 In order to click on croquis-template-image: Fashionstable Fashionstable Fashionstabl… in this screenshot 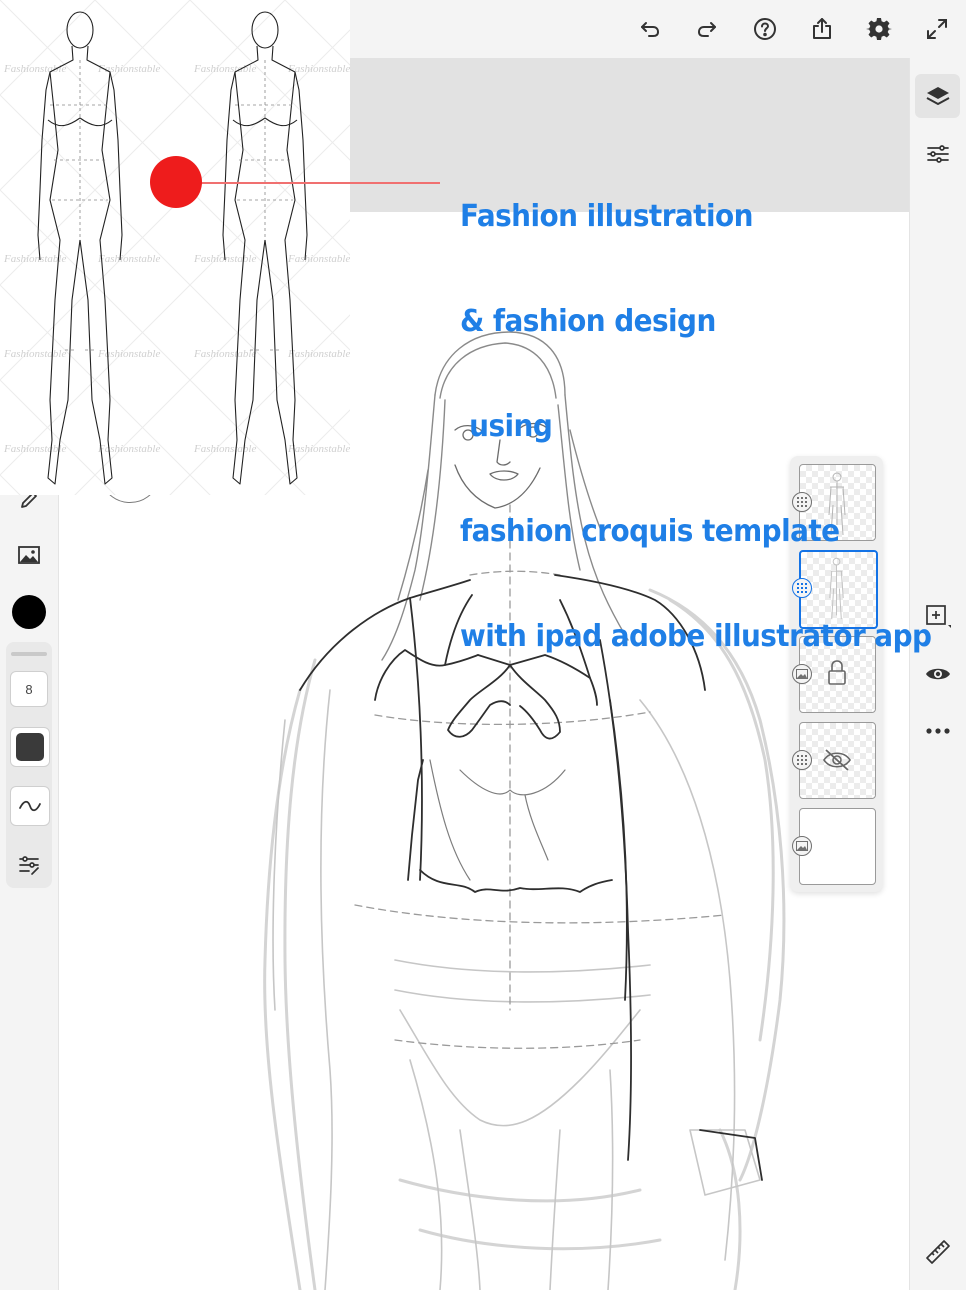, I will do `click(175, 247)`.